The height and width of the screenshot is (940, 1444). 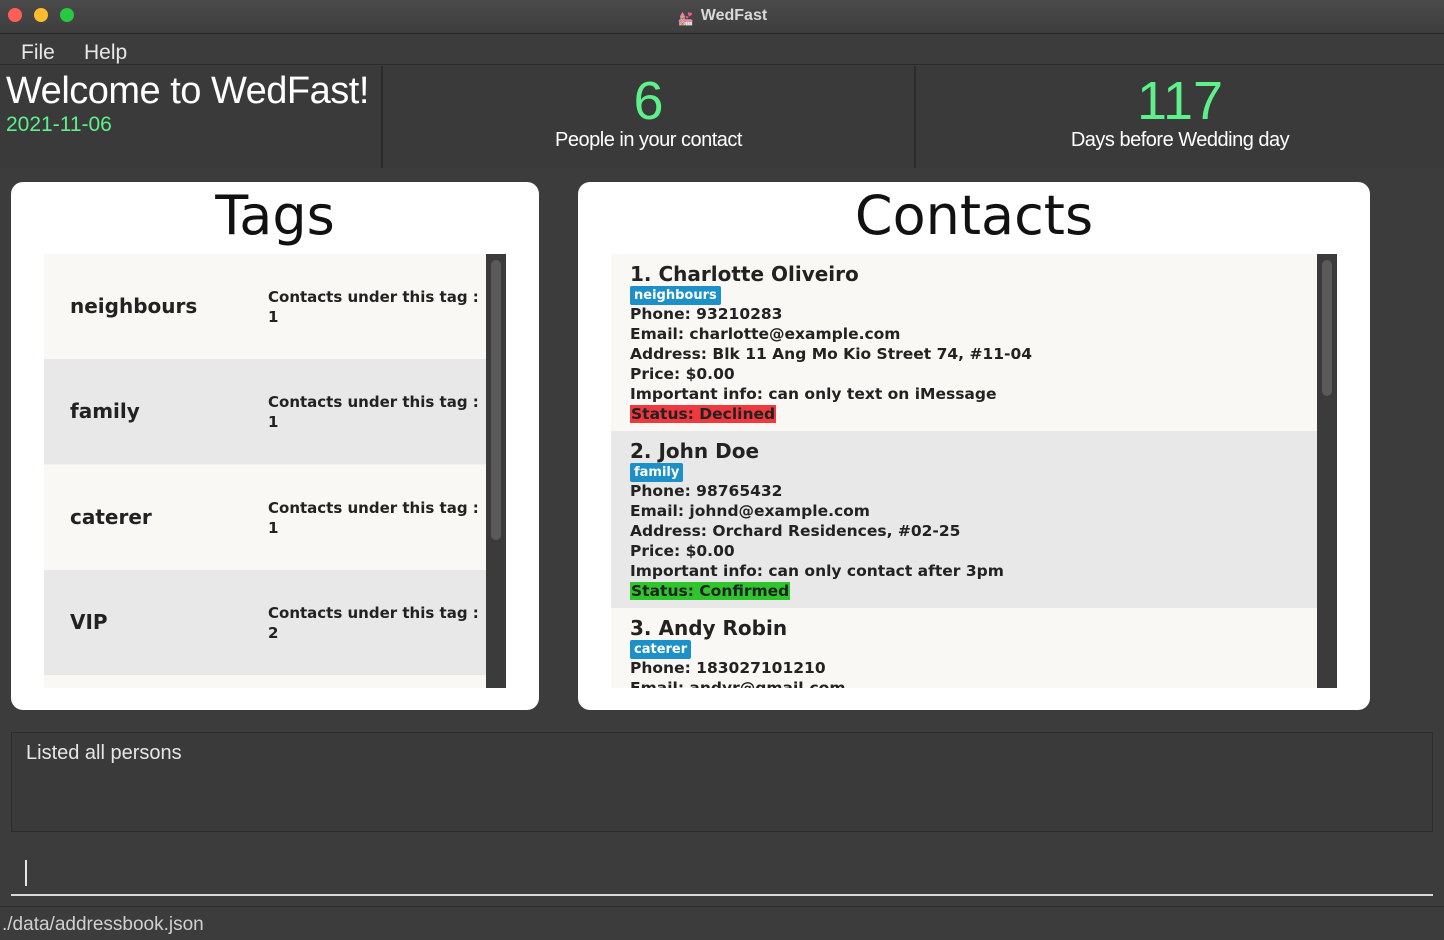 I want to click on contact-email: Email: charlotte@example.com, so click(x=765, y=334).